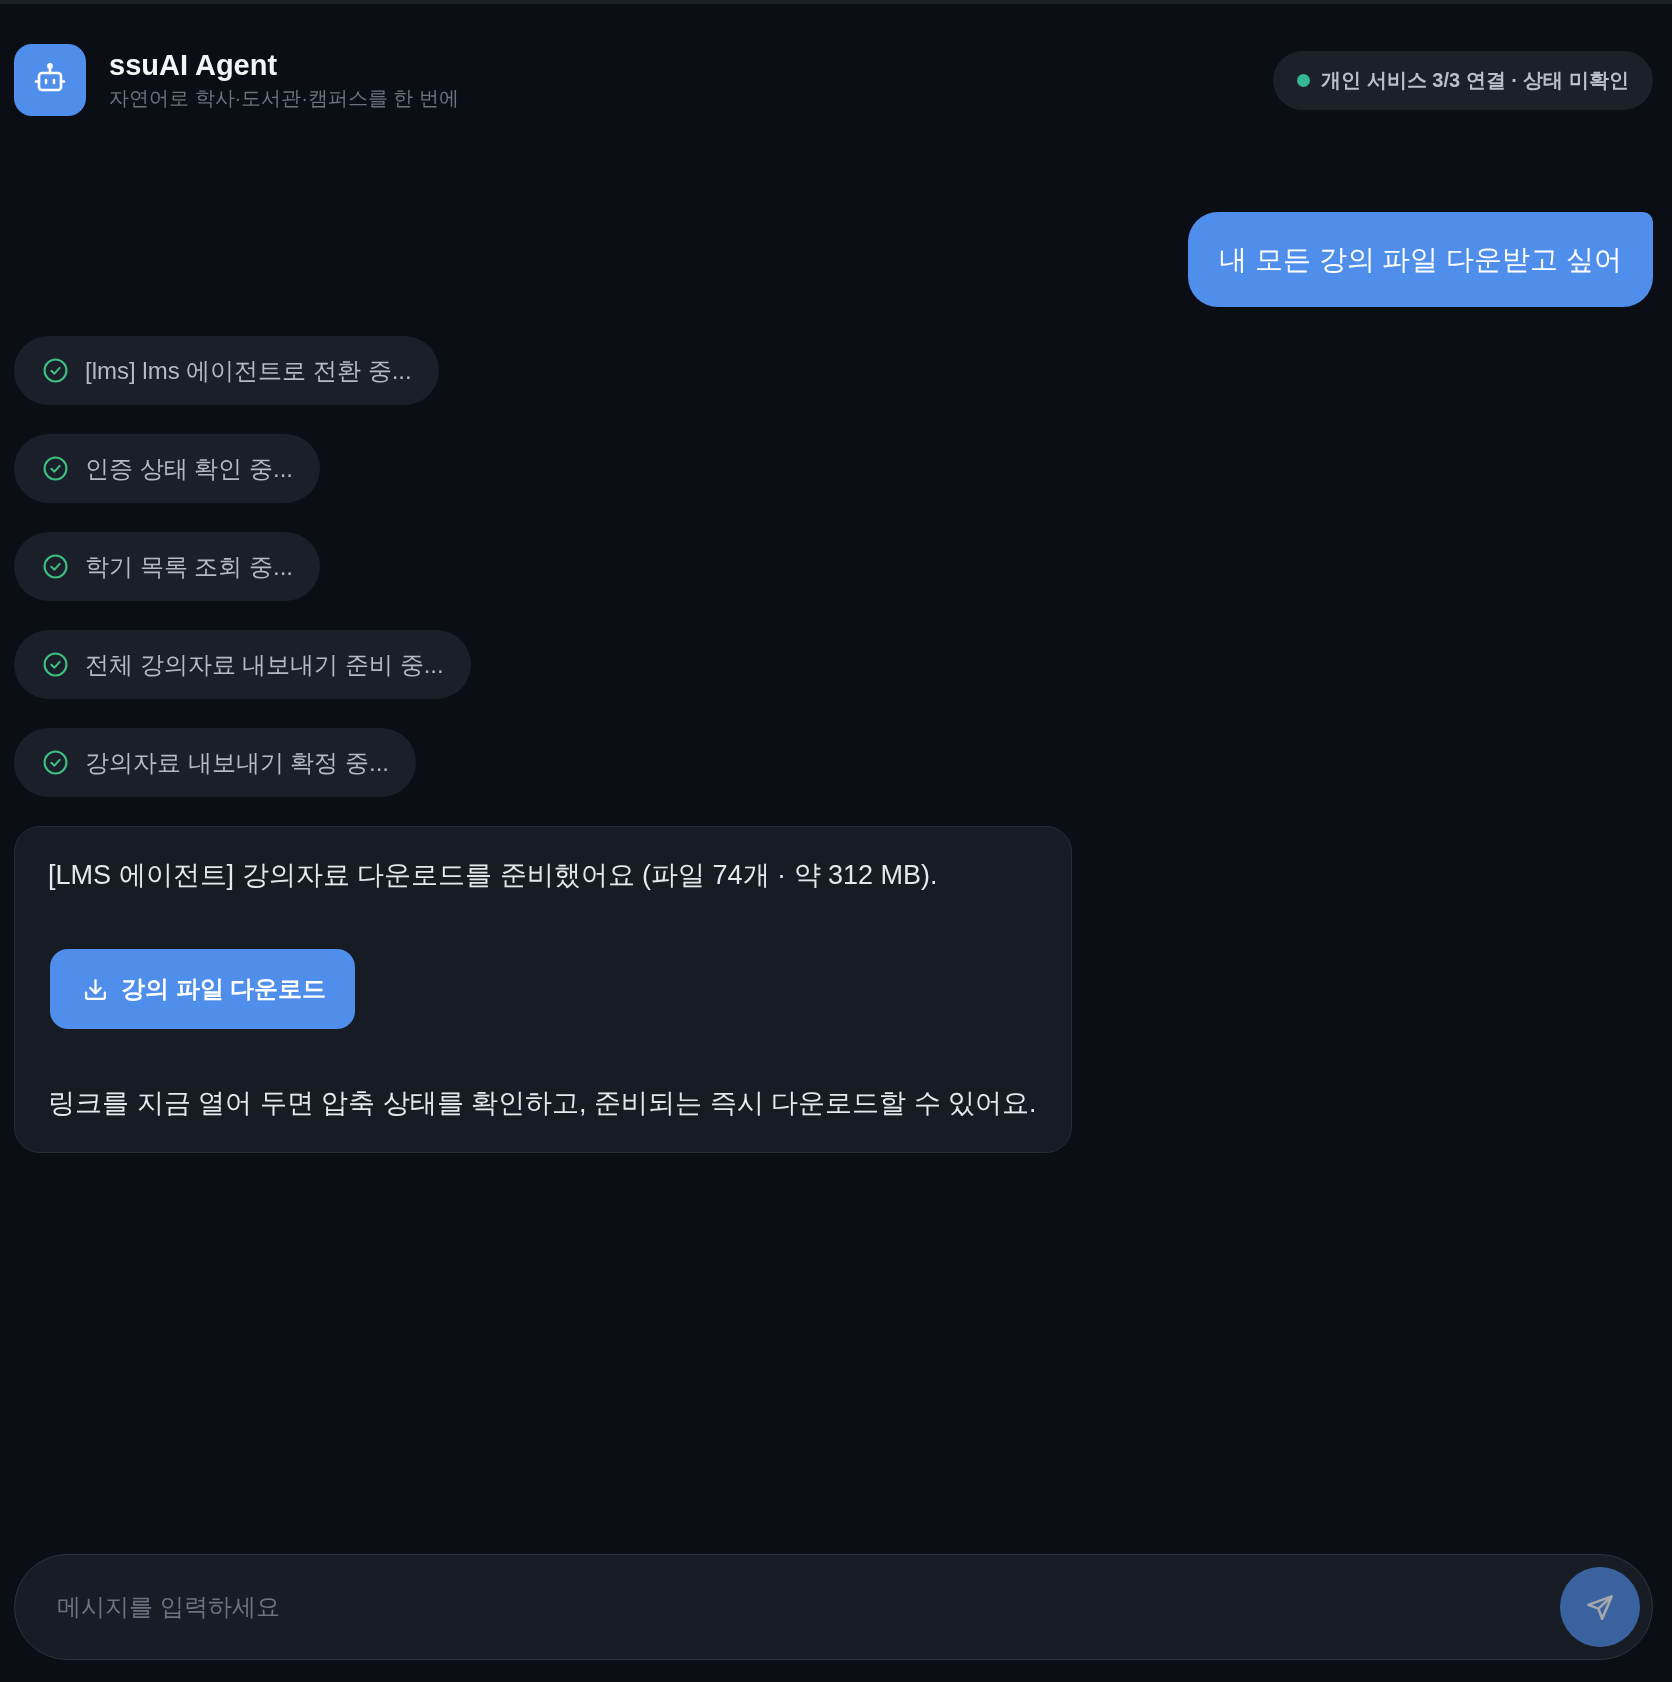 The height and width of the screenshot is (1682, 1672). Describe the element at coordinates (50, 80) in the screenshot. I see `robot-logo-icon` at that location.